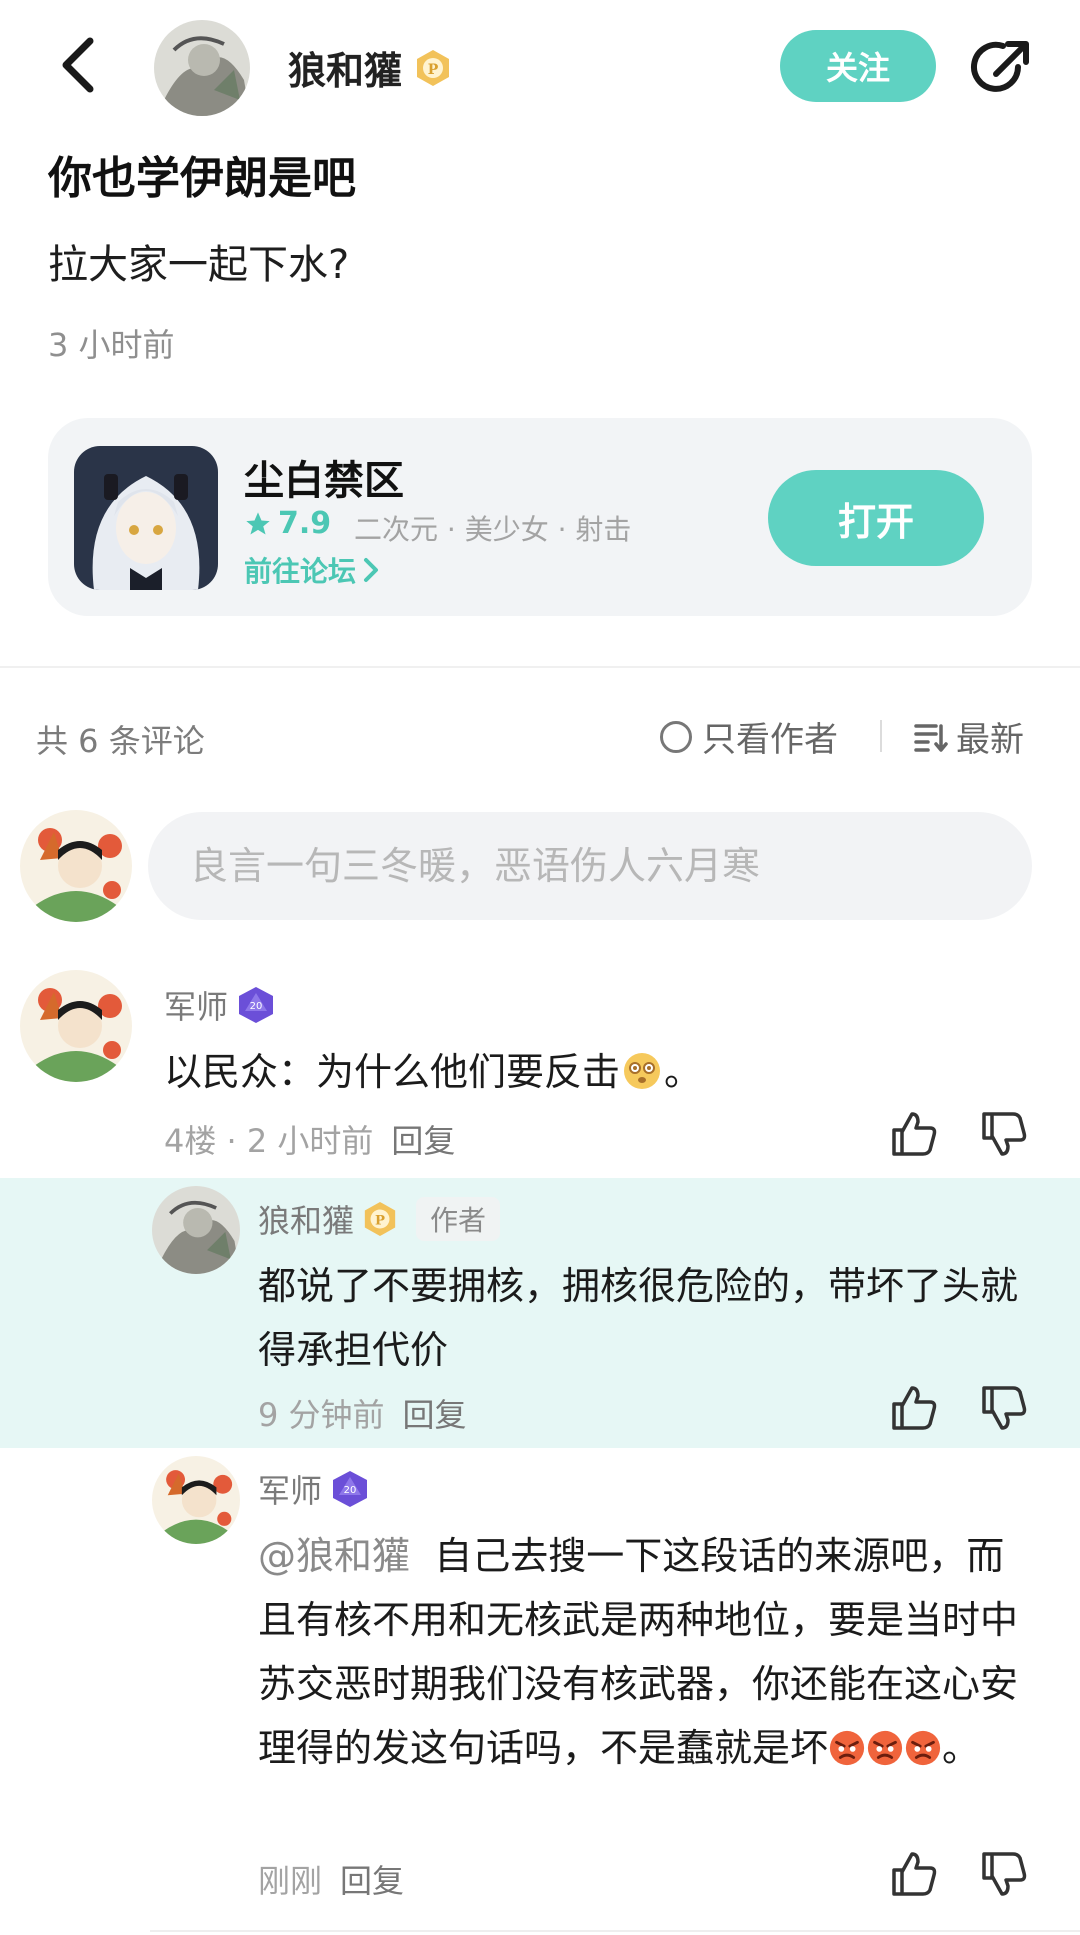  What do you see at coordinates (1000, 66) in the screenshot?
I see `share-icon` at bounding box center [1000, 66].